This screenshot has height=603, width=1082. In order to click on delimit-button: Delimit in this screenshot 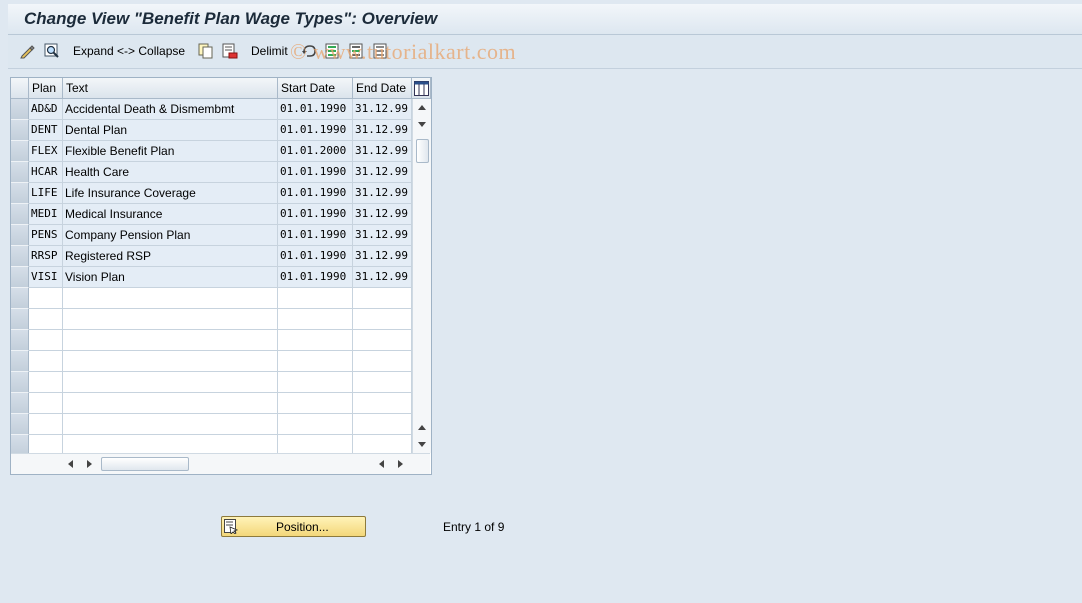, I will do `click(269, 51)`.